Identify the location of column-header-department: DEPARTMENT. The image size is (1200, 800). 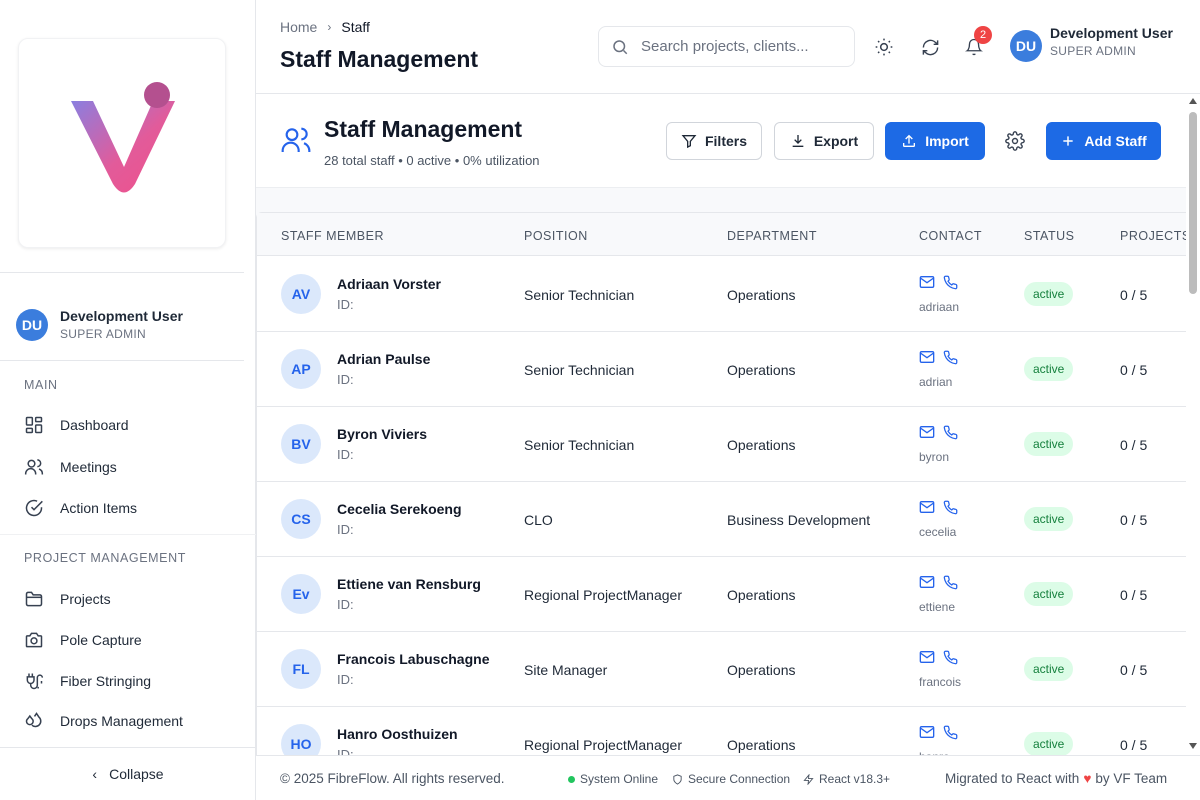
(772, 236).